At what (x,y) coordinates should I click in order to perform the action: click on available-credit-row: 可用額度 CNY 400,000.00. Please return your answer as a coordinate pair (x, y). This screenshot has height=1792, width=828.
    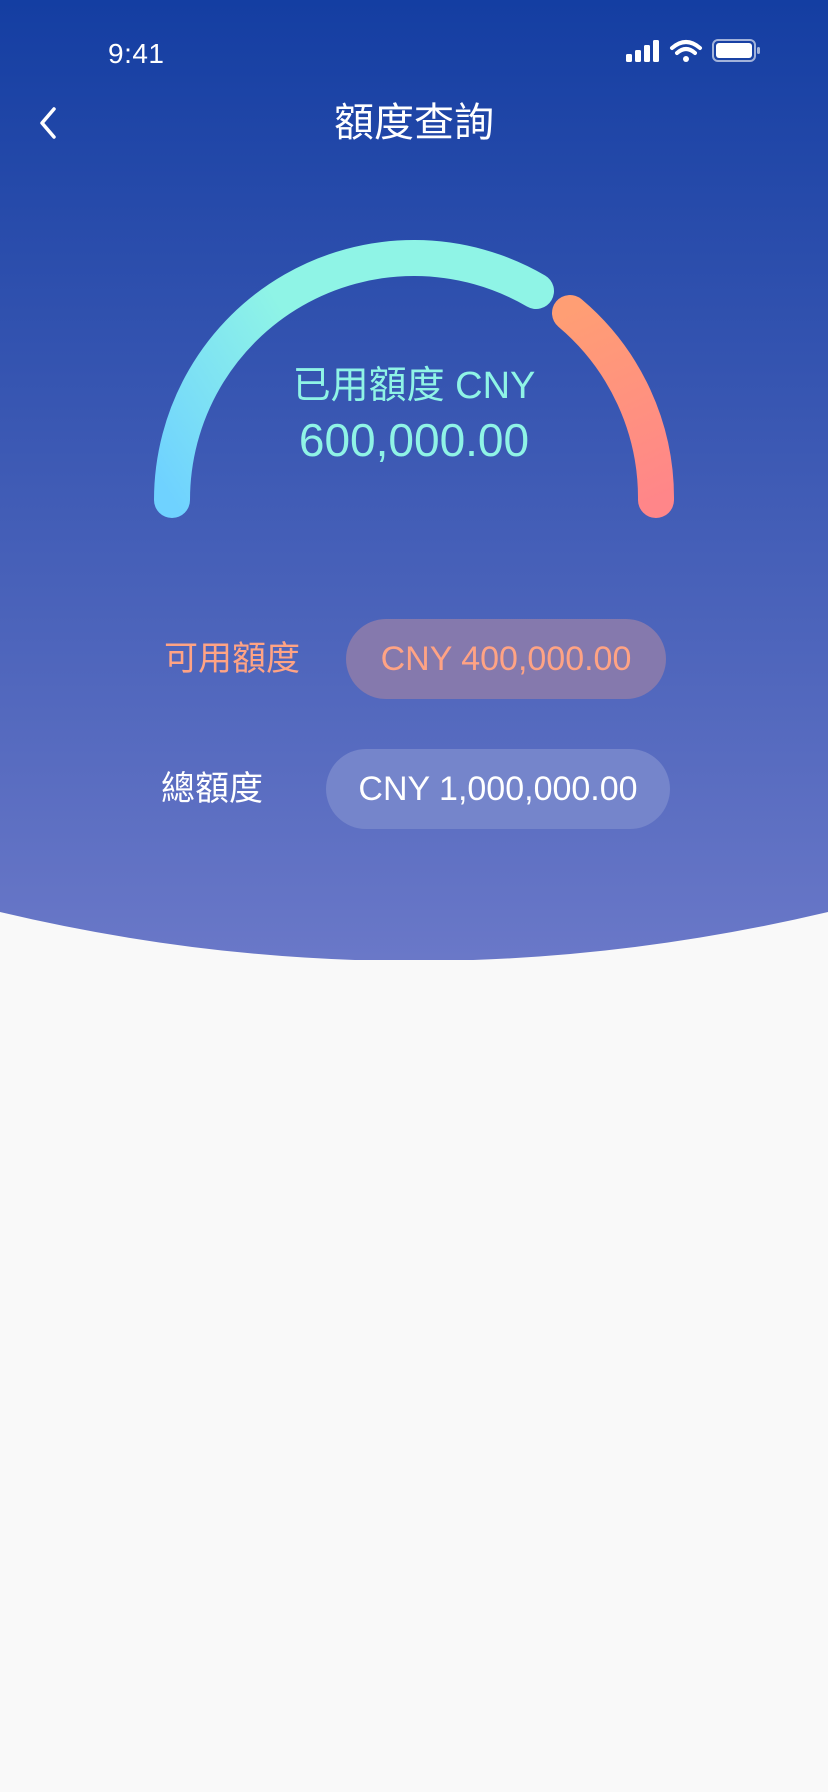
    Looking at the image, I should click on (414, 659).